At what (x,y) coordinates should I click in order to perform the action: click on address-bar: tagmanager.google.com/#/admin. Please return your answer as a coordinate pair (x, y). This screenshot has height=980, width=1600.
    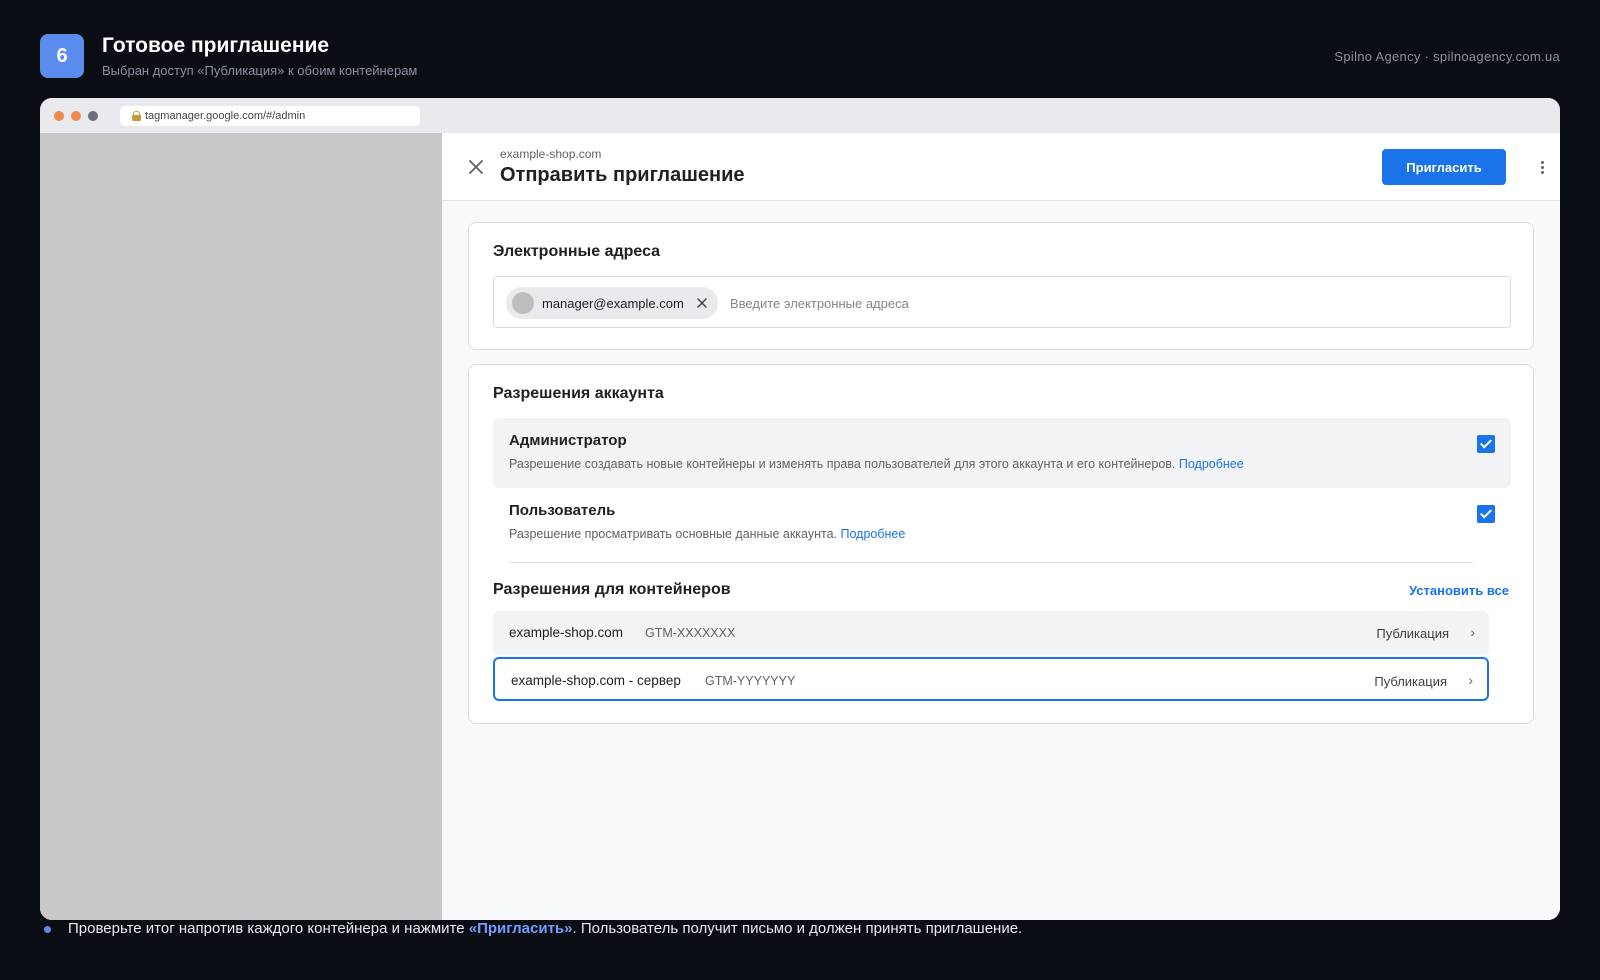
    Looking at the image, I should click on (270, 116).